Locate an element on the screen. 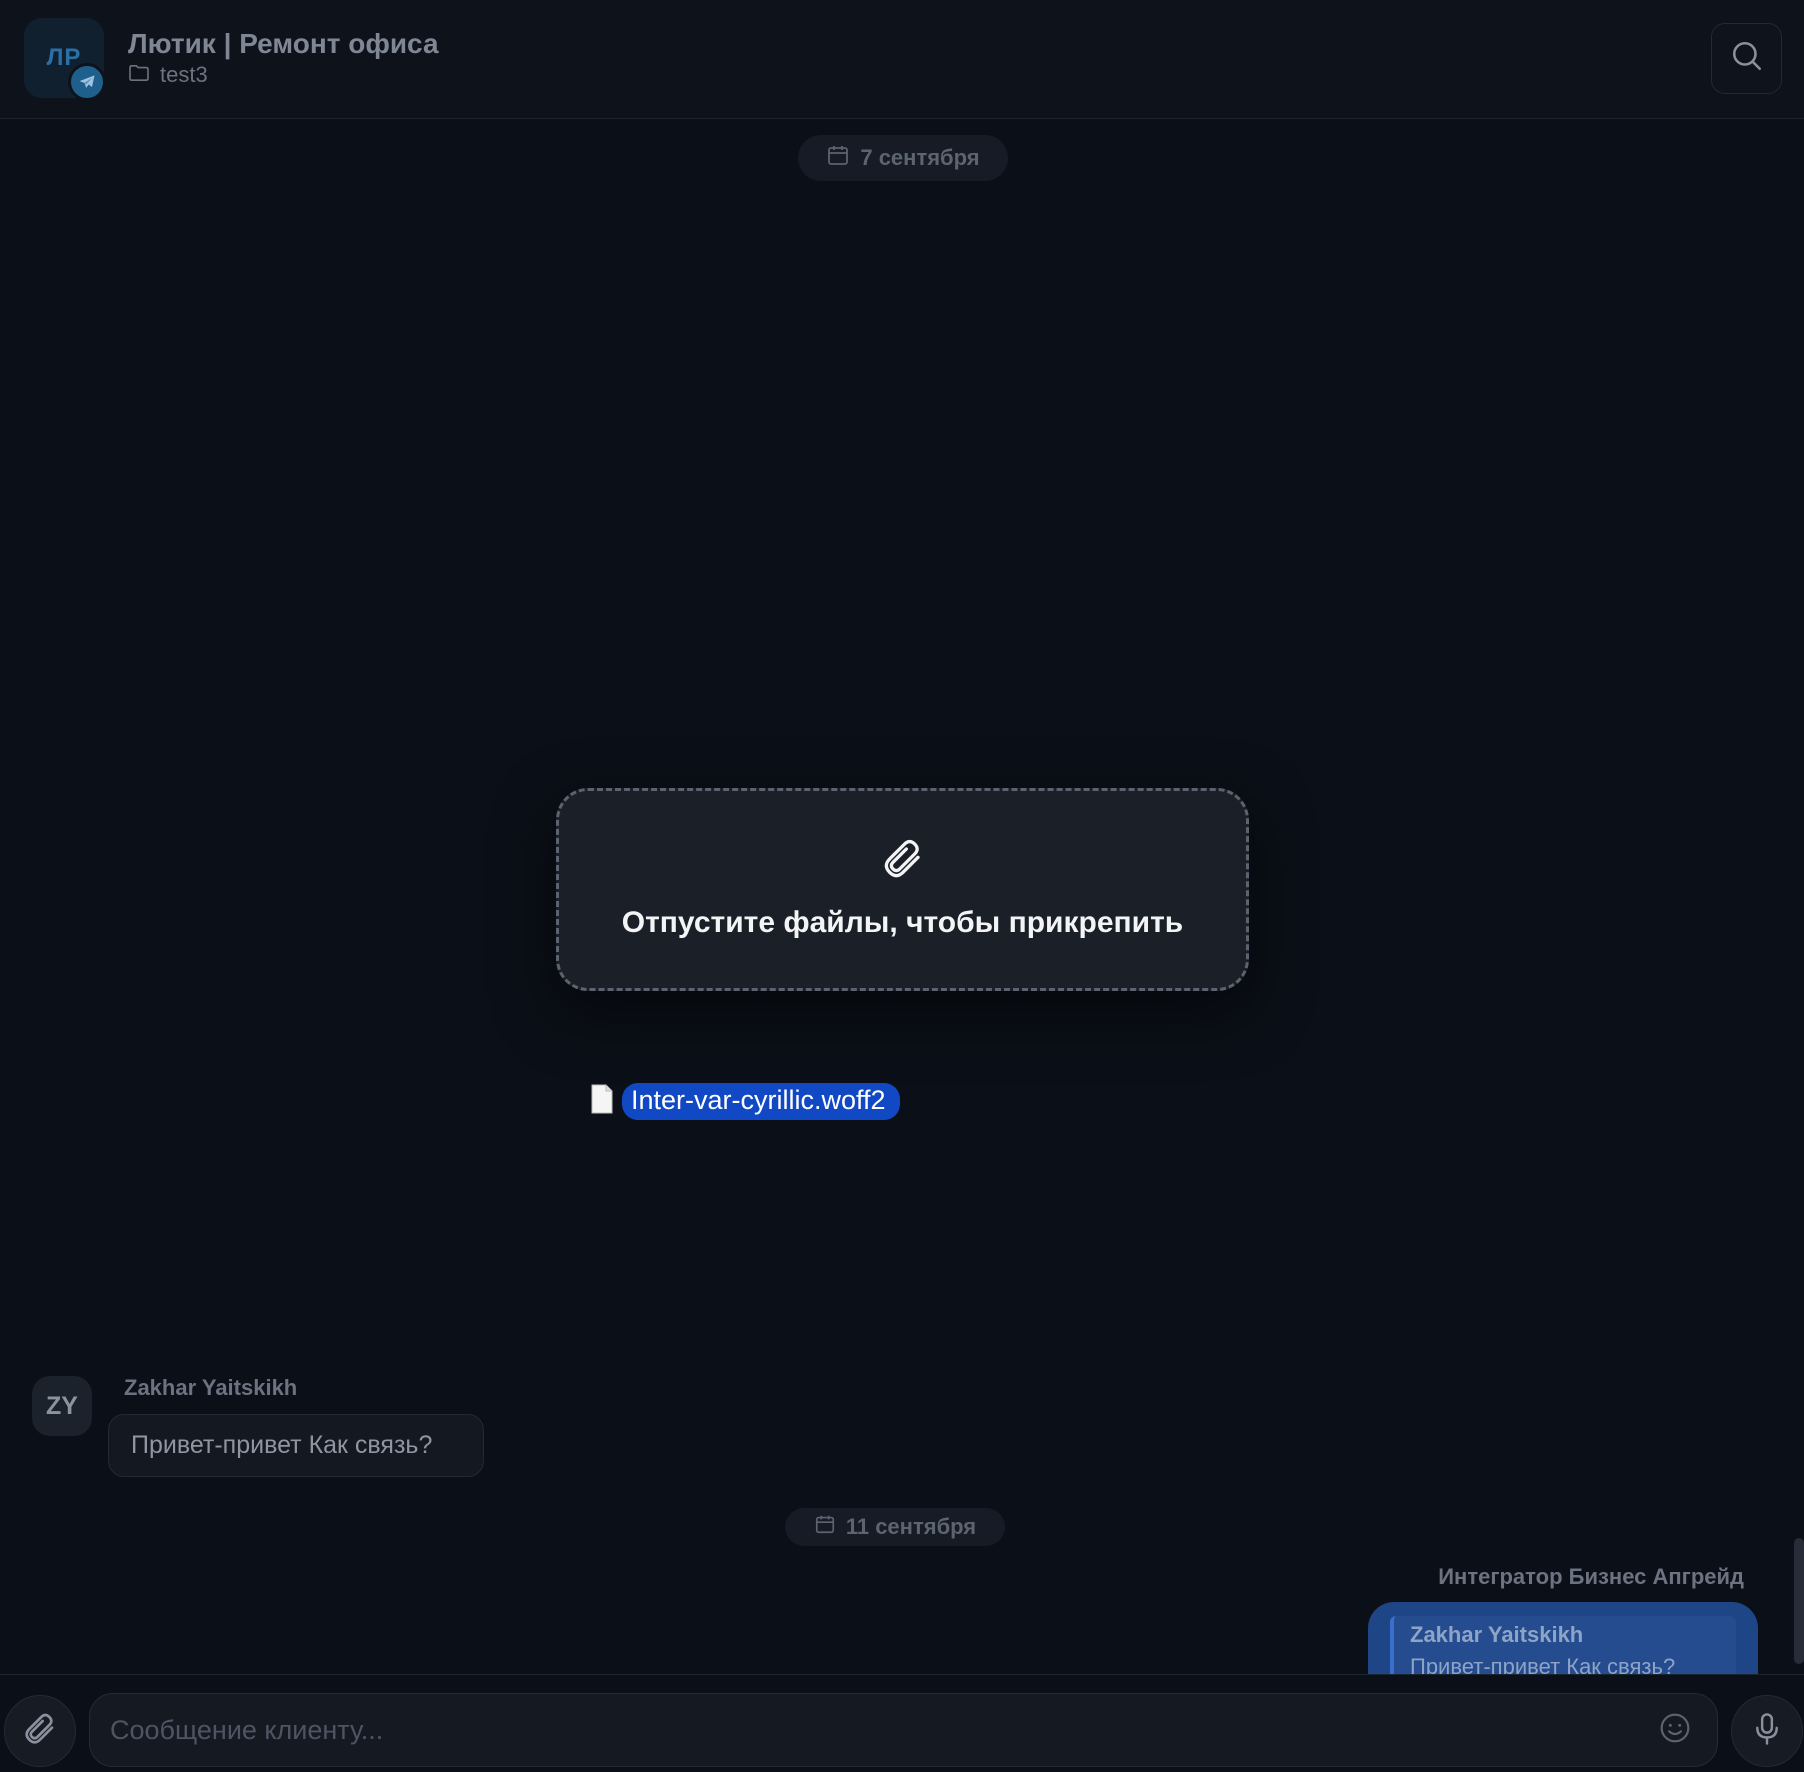 This screenshot has height=1772, width=1804. date-separator: 11 сентября is located at coordinates (895, 1527).